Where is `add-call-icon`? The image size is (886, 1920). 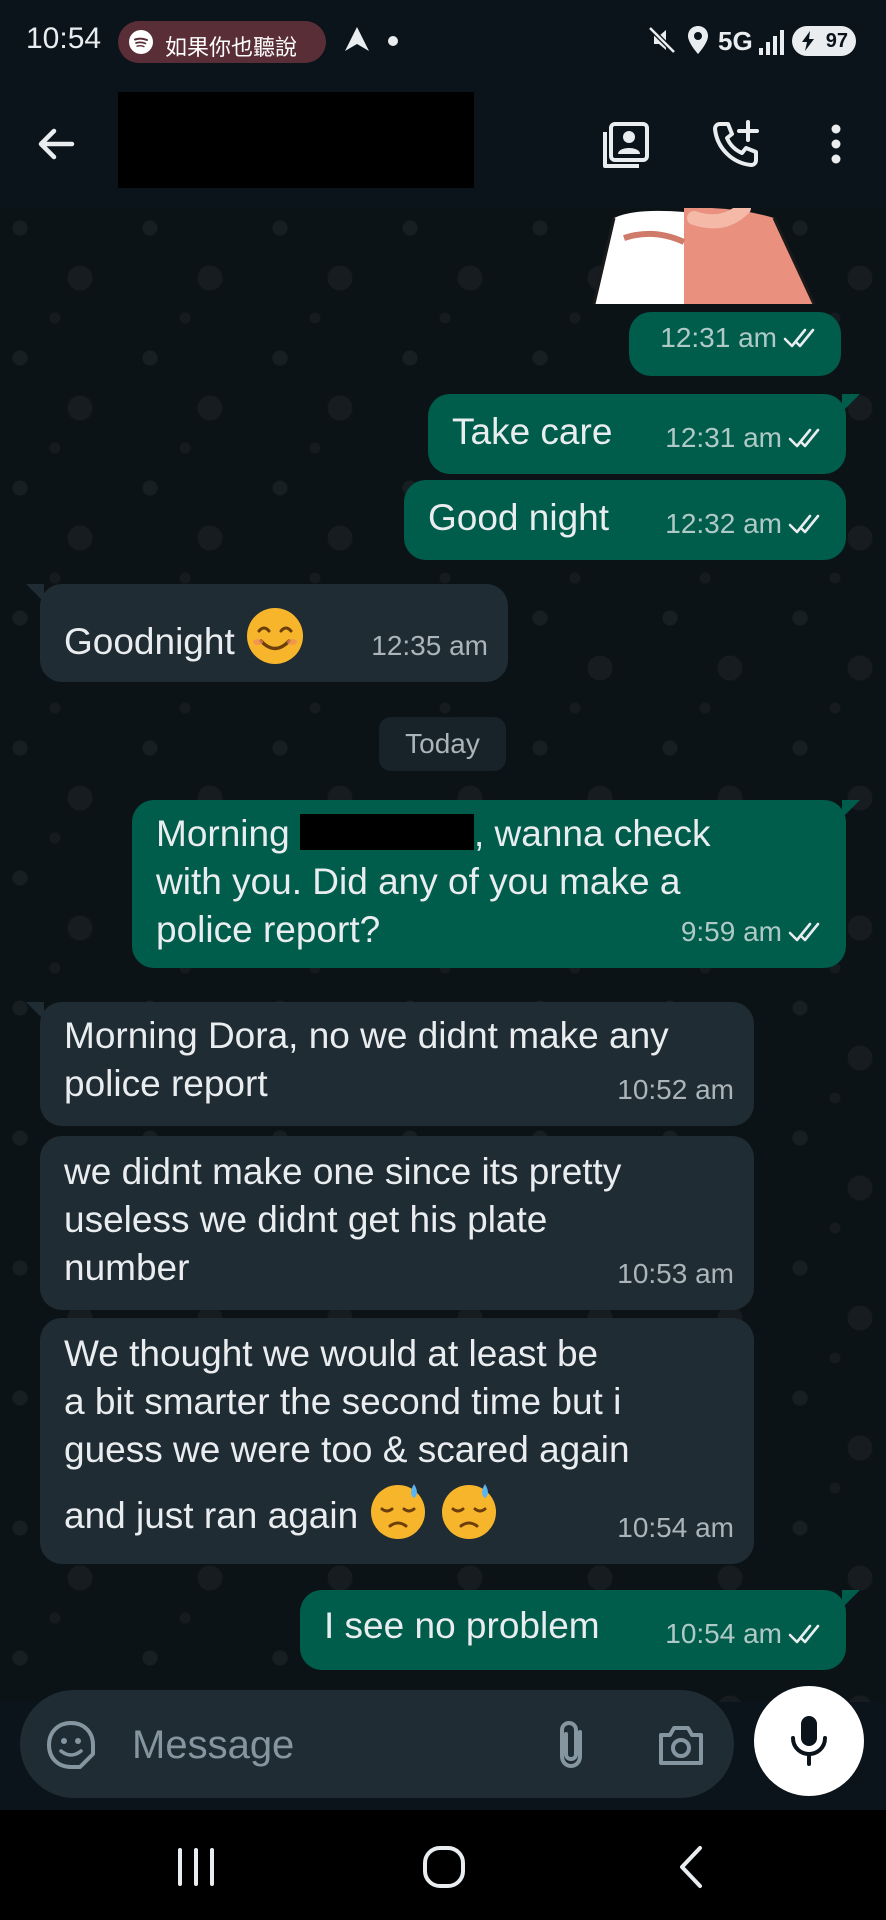
add-call-icon is located at coordinates (736, 144).